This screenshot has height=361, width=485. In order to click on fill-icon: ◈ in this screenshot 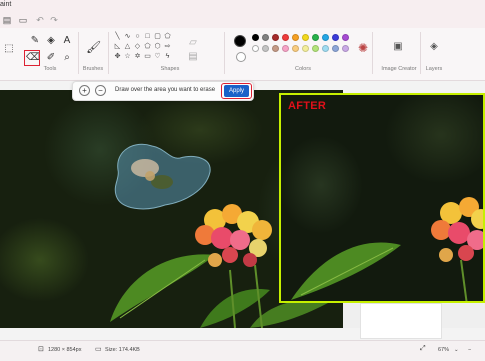, I will do `click(51, 41)`.